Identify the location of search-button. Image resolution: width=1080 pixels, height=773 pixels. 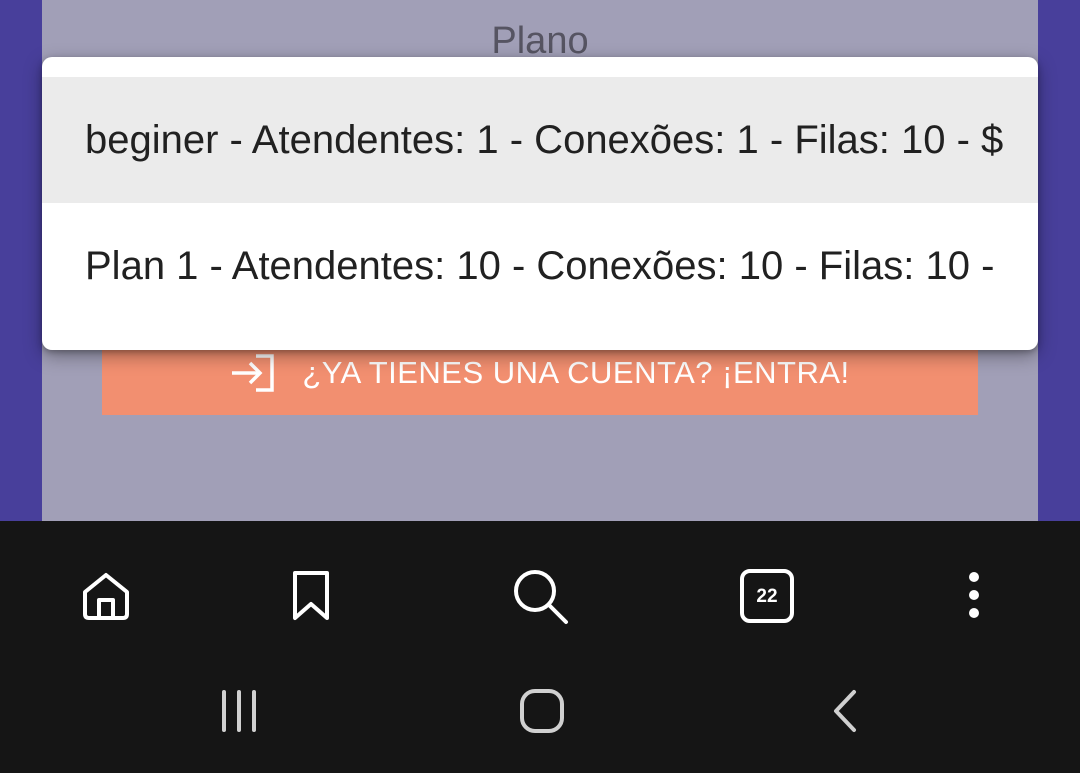
(540, 596).